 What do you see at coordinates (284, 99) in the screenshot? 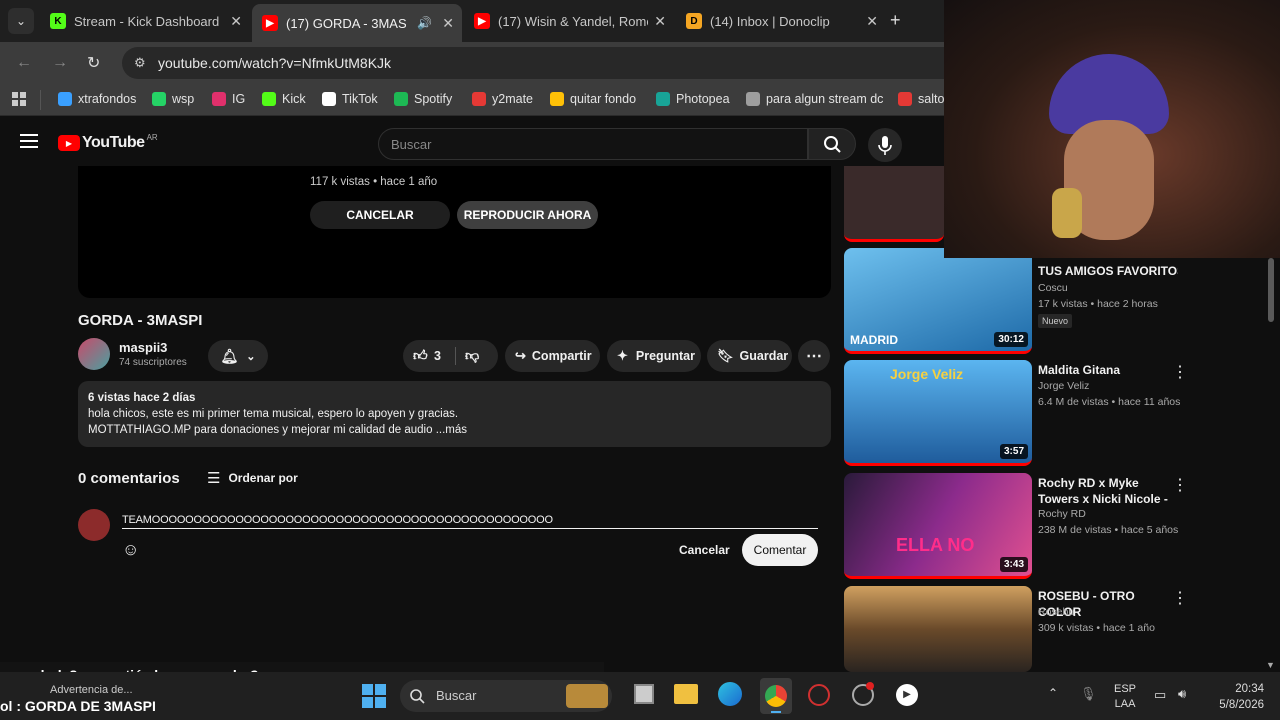
I see `bookmark-item: Kick` at bounding box center [284, 99].